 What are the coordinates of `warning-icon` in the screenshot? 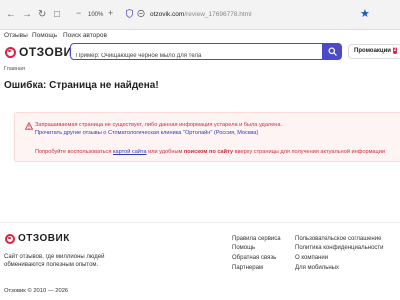 It's located at (29, 126).